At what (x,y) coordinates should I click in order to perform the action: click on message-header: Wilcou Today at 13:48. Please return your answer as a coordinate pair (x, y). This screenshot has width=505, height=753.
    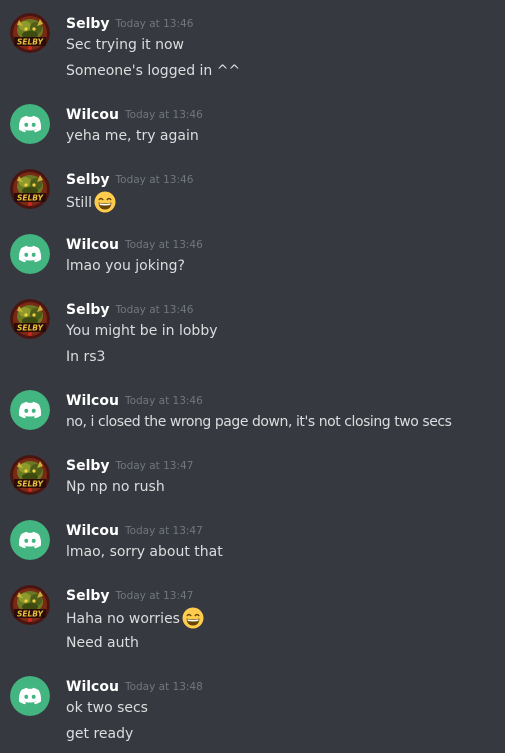
    Looking at the image, I should click on (134, 686).